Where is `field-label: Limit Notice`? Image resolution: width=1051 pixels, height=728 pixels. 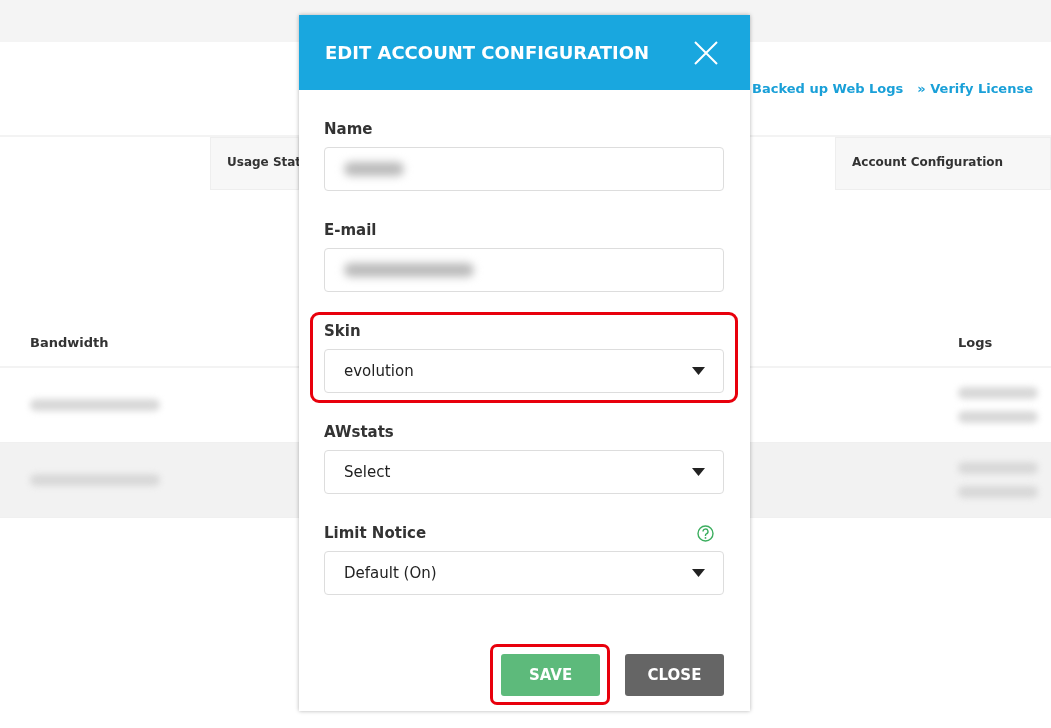
field-label: Limit Notice is located at coordinates (375, 533).